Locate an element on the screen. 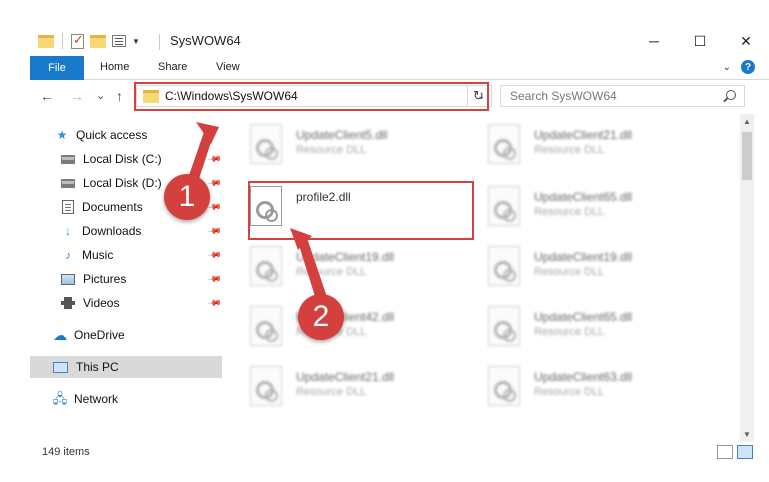  download-icon: ↓ is located at coordinates (68, 231).